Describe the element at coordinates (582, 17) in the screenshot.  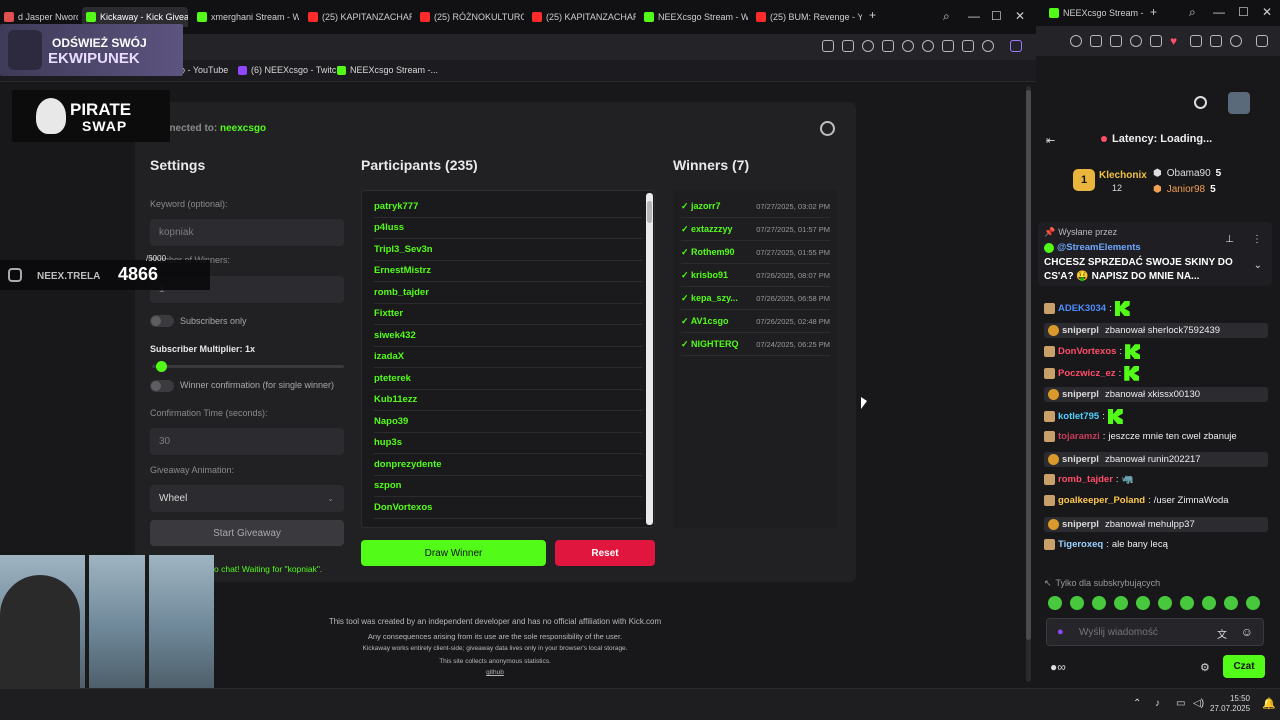
I see `tab-5: (25) KAPITANZACHAR SHOW` at that location.